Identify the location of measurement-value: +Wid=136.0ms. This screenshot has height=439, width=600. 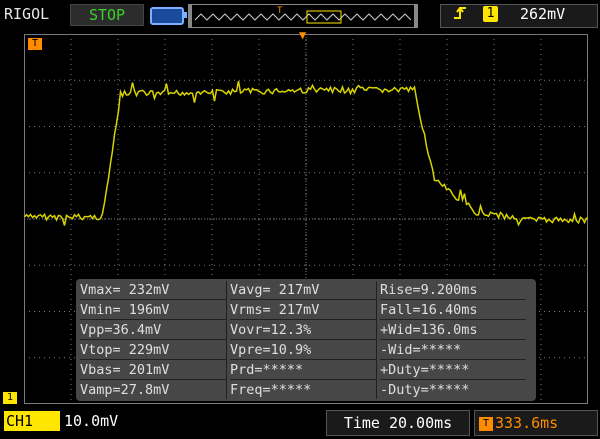
(453, 330).